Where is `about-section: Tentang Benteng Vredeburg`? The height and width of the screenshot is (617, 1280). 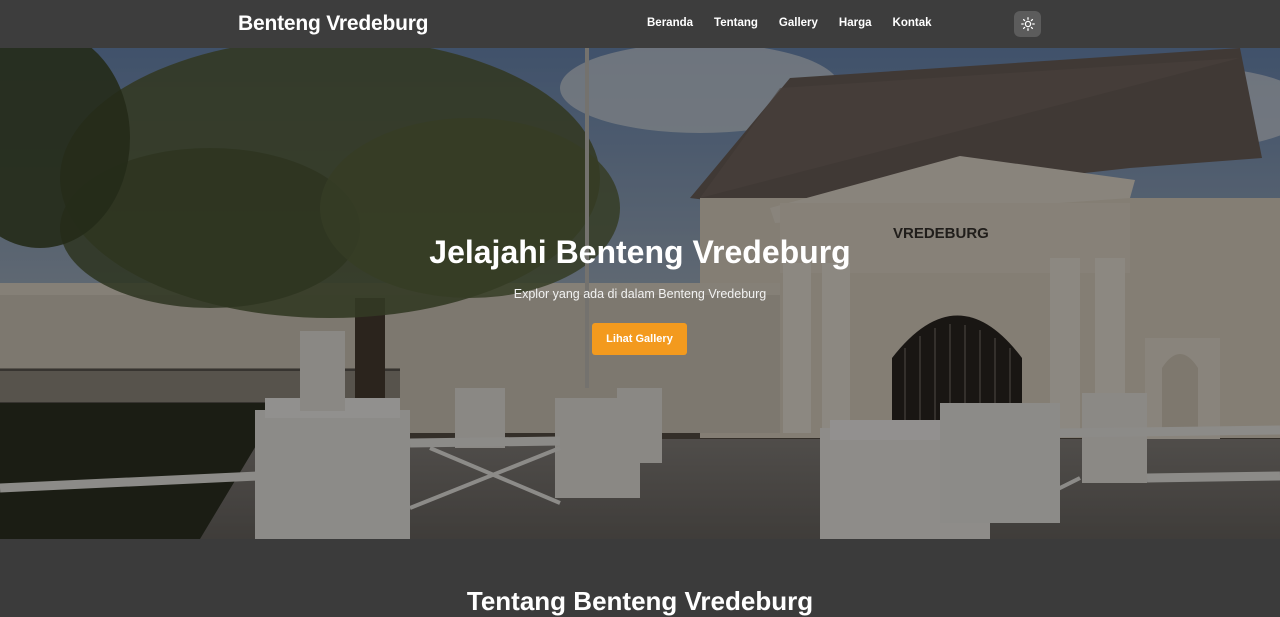
about-section: Tentang Benteng Vredeburg is located at coordinates (640, 577).